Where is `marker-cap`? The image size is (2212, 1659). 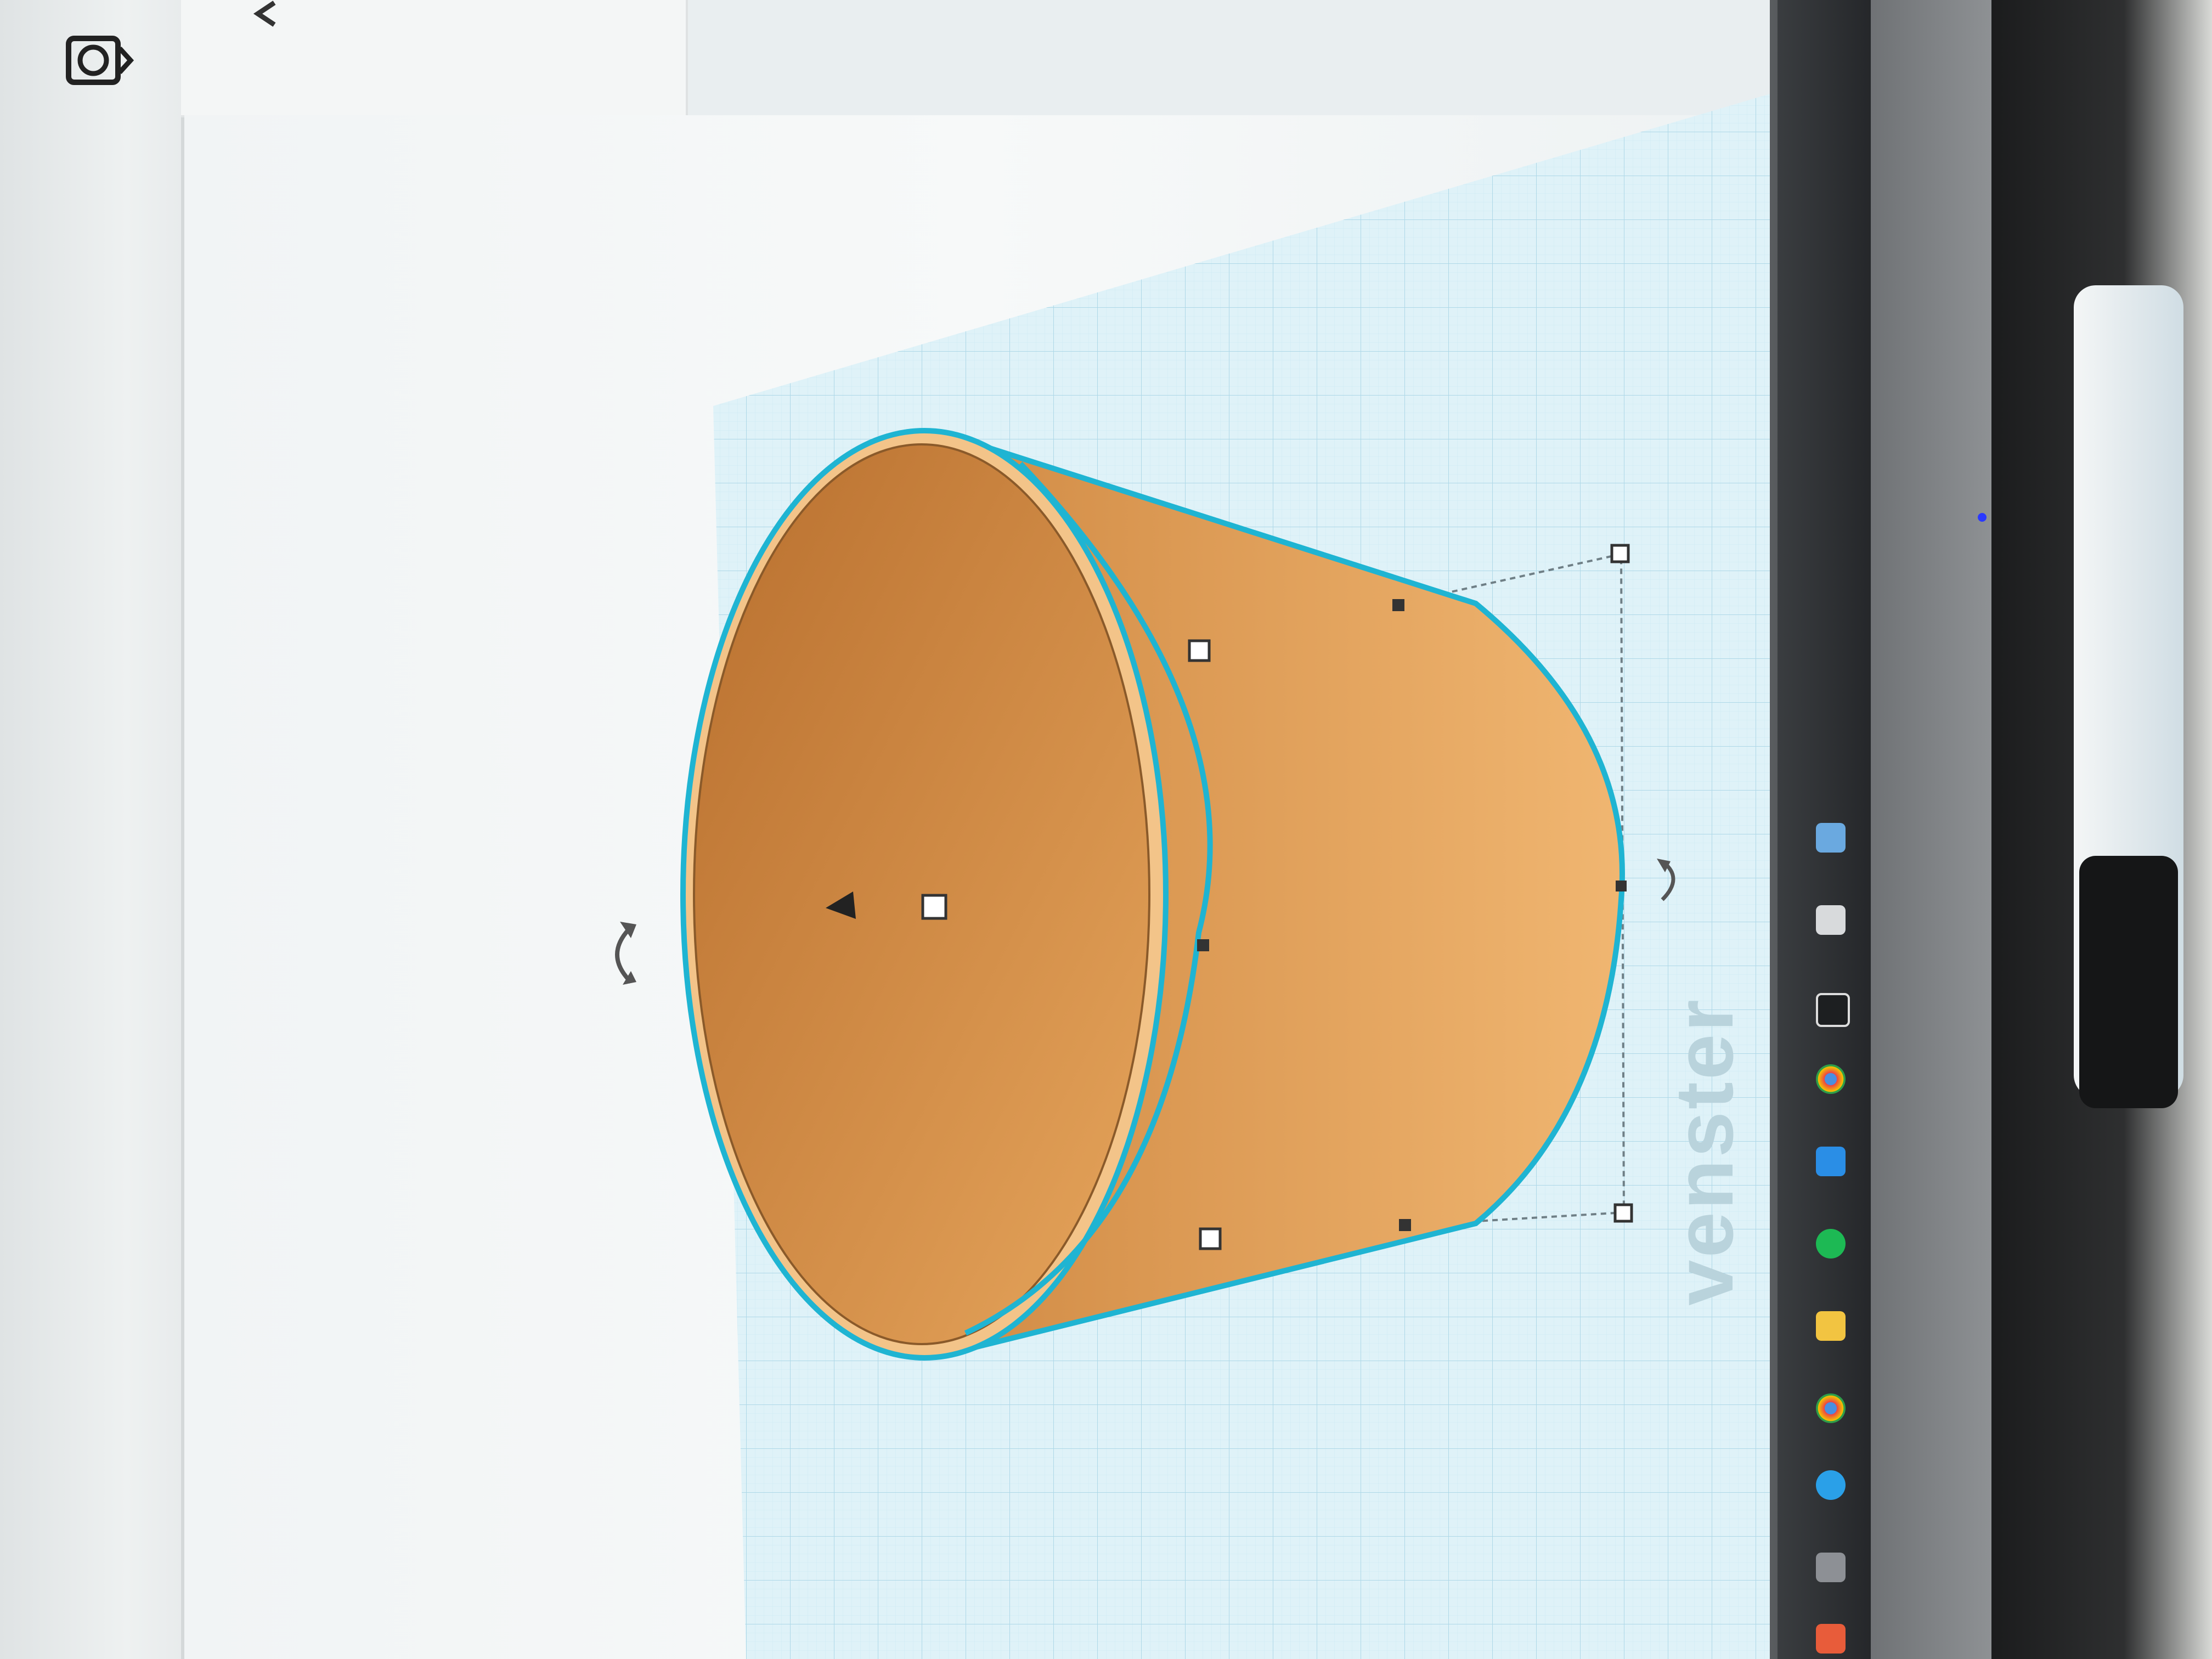
marker-cap is located at coordinates (2128, 982).